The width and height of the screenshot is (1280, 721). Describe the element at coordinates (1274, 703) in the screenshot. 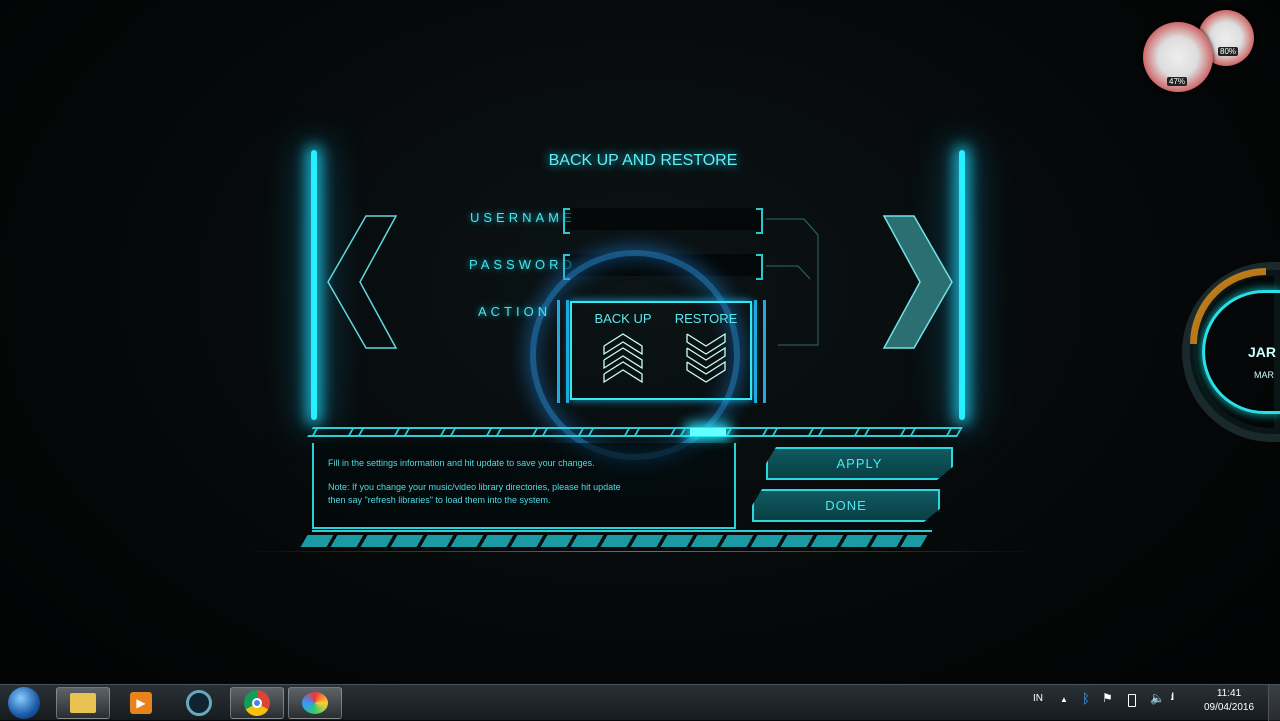

I see `show-desktop-button` at that location.